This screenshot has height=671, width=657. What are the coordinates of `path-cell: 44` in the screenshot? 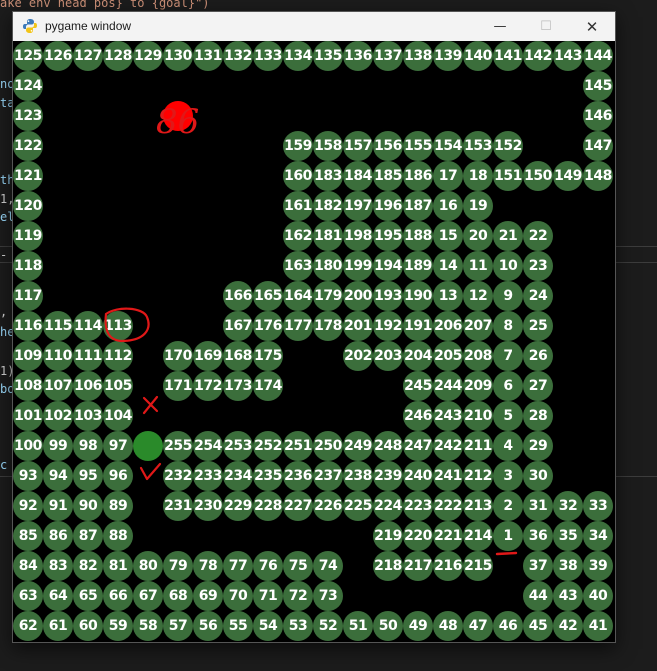 It's located at (538, 596).